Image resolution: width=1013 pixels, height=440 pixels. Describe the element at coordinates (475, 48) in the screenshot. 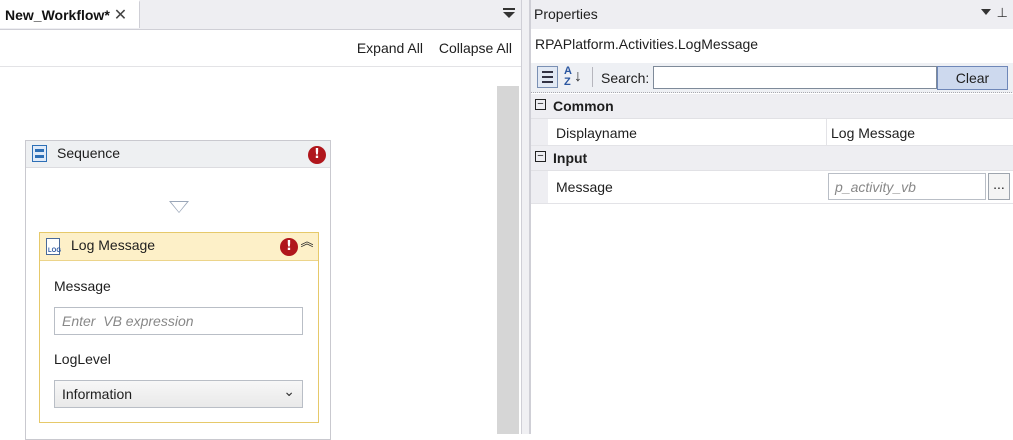

I see `collapse-all-link: Collapse All` at that location.